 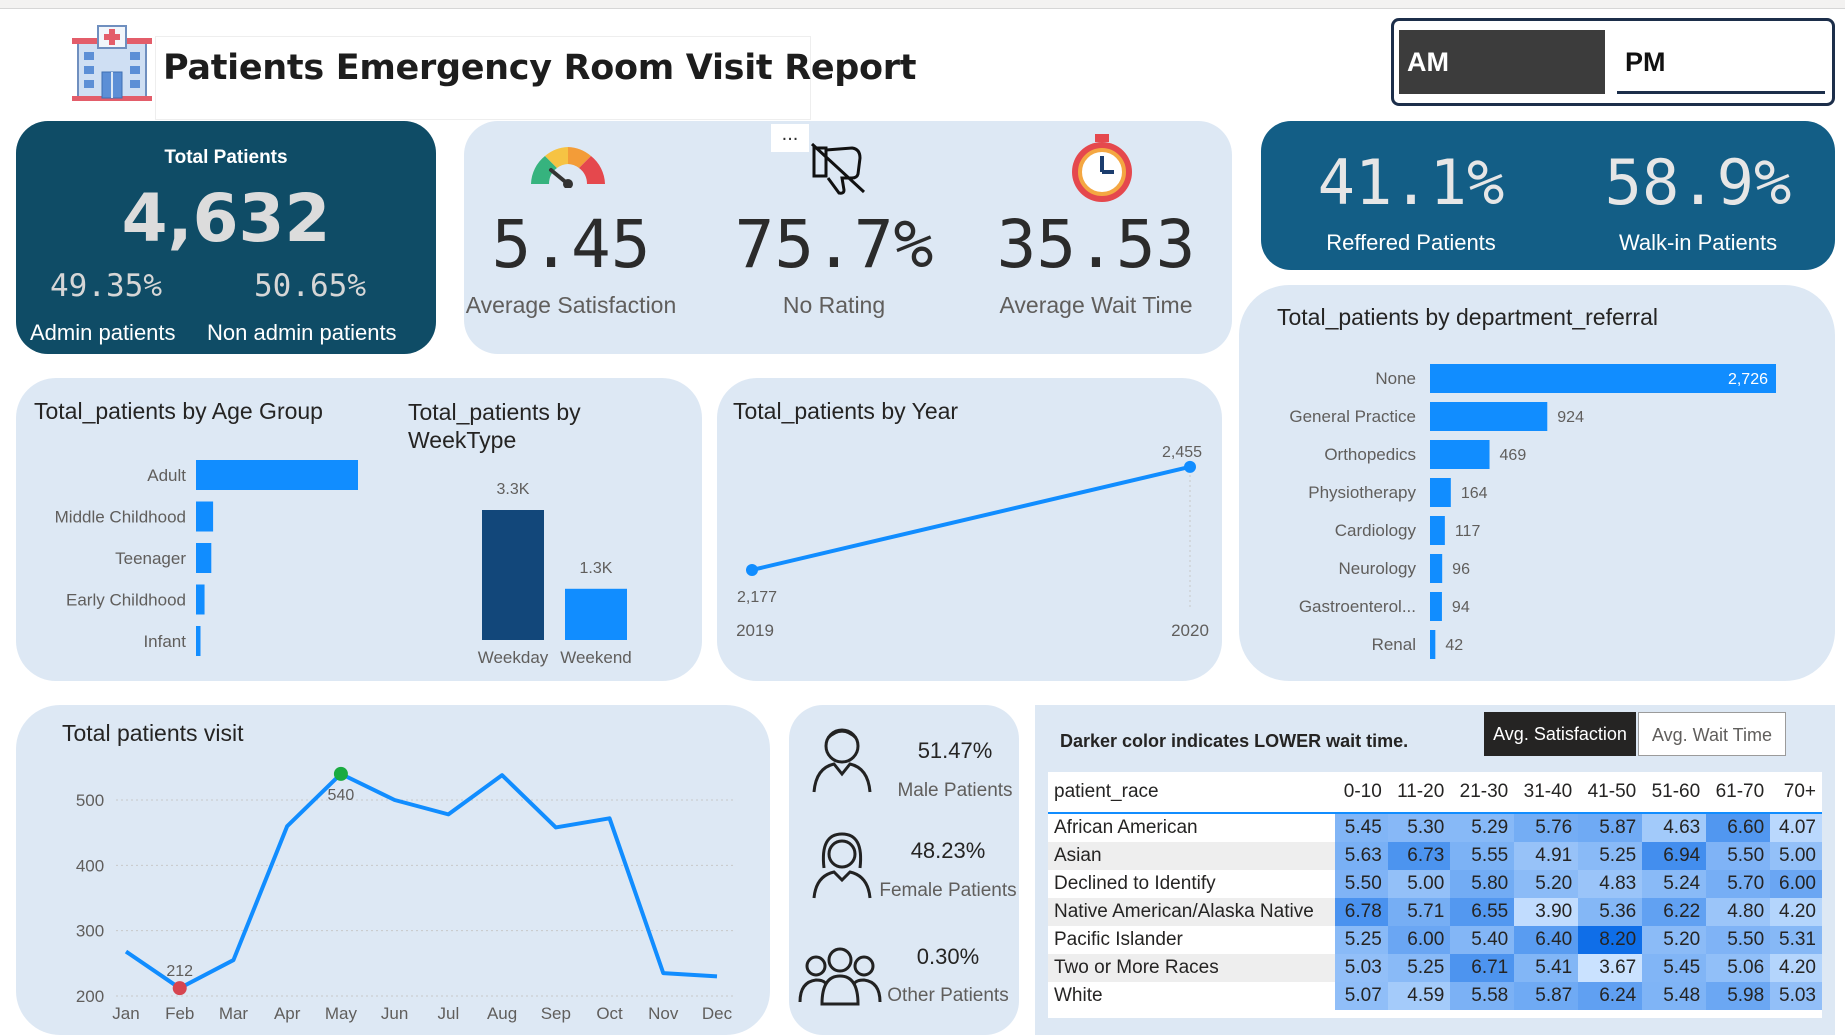 I want to click on heatmap-cell: 4.59, so click(x=1419, y=996).